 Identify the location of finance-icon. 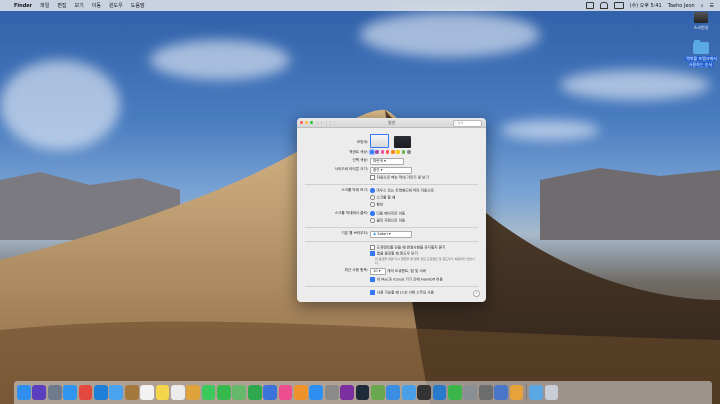
(516, 392).